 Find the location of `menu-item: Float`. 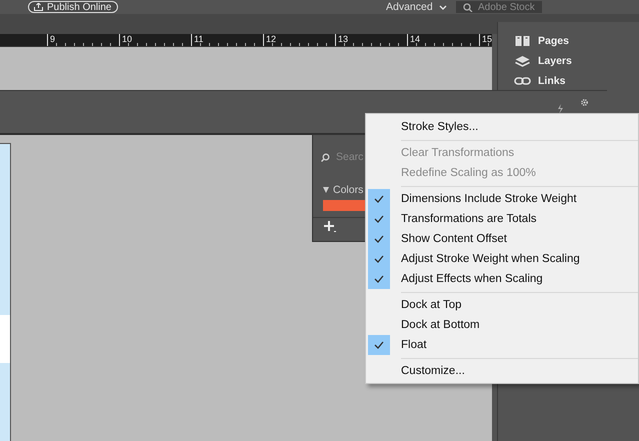

menu-item: Float is located at coordinates (503, 345).